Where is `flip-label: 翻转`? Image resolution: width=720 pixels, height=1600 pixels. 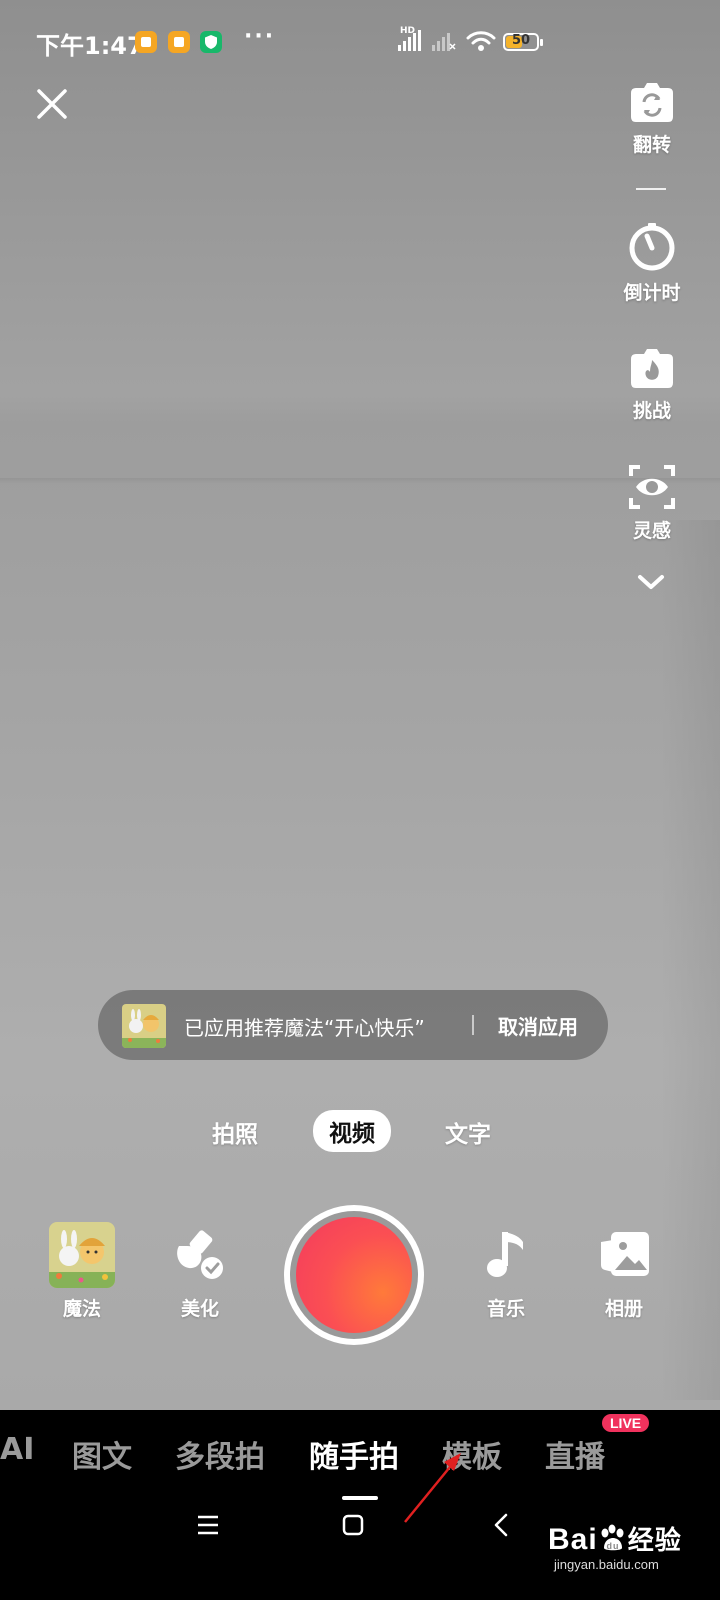 flip-label: 翻转 is located at coordinates (651, 145).